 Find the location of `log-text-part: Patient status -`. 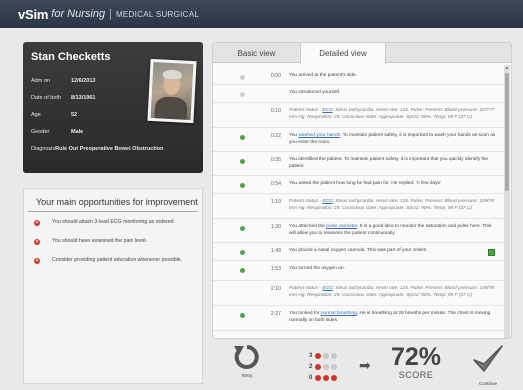

log-text-part: Patient status - is located at coordinates (306, 201).